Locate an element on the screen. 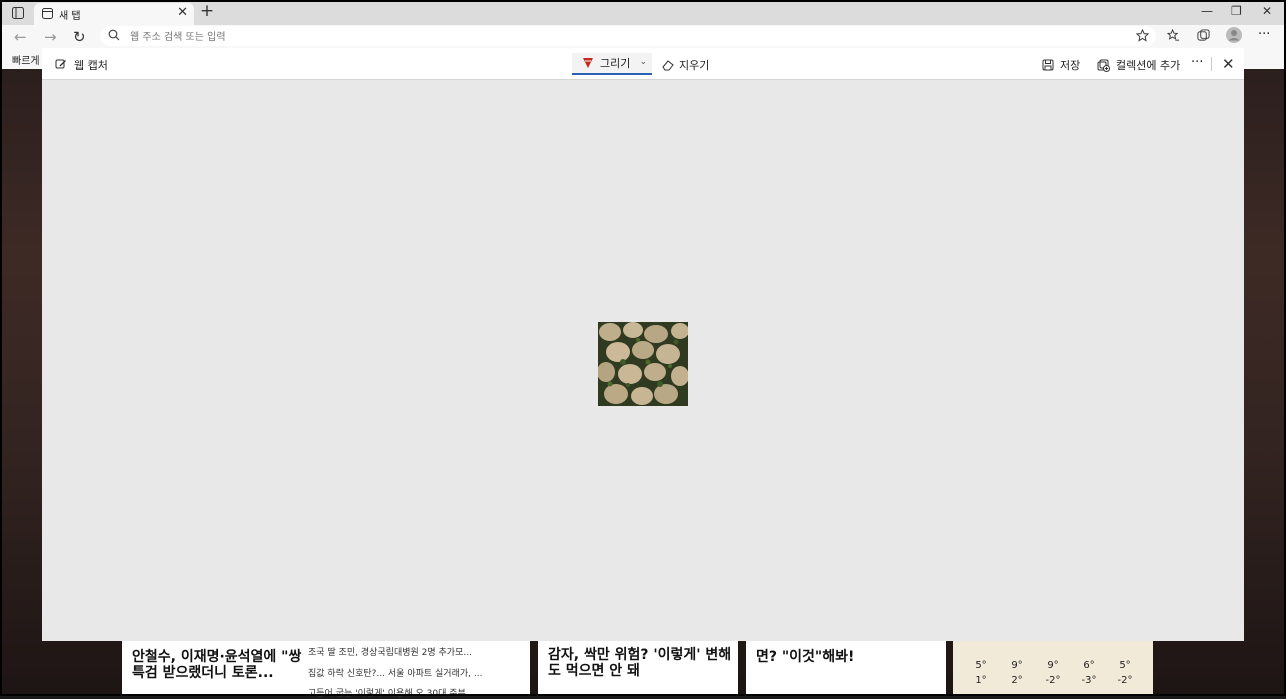 The height and width of the screenshot is (699, 1286). save-button-label: 저장 is located at coordinates (1070, 65).